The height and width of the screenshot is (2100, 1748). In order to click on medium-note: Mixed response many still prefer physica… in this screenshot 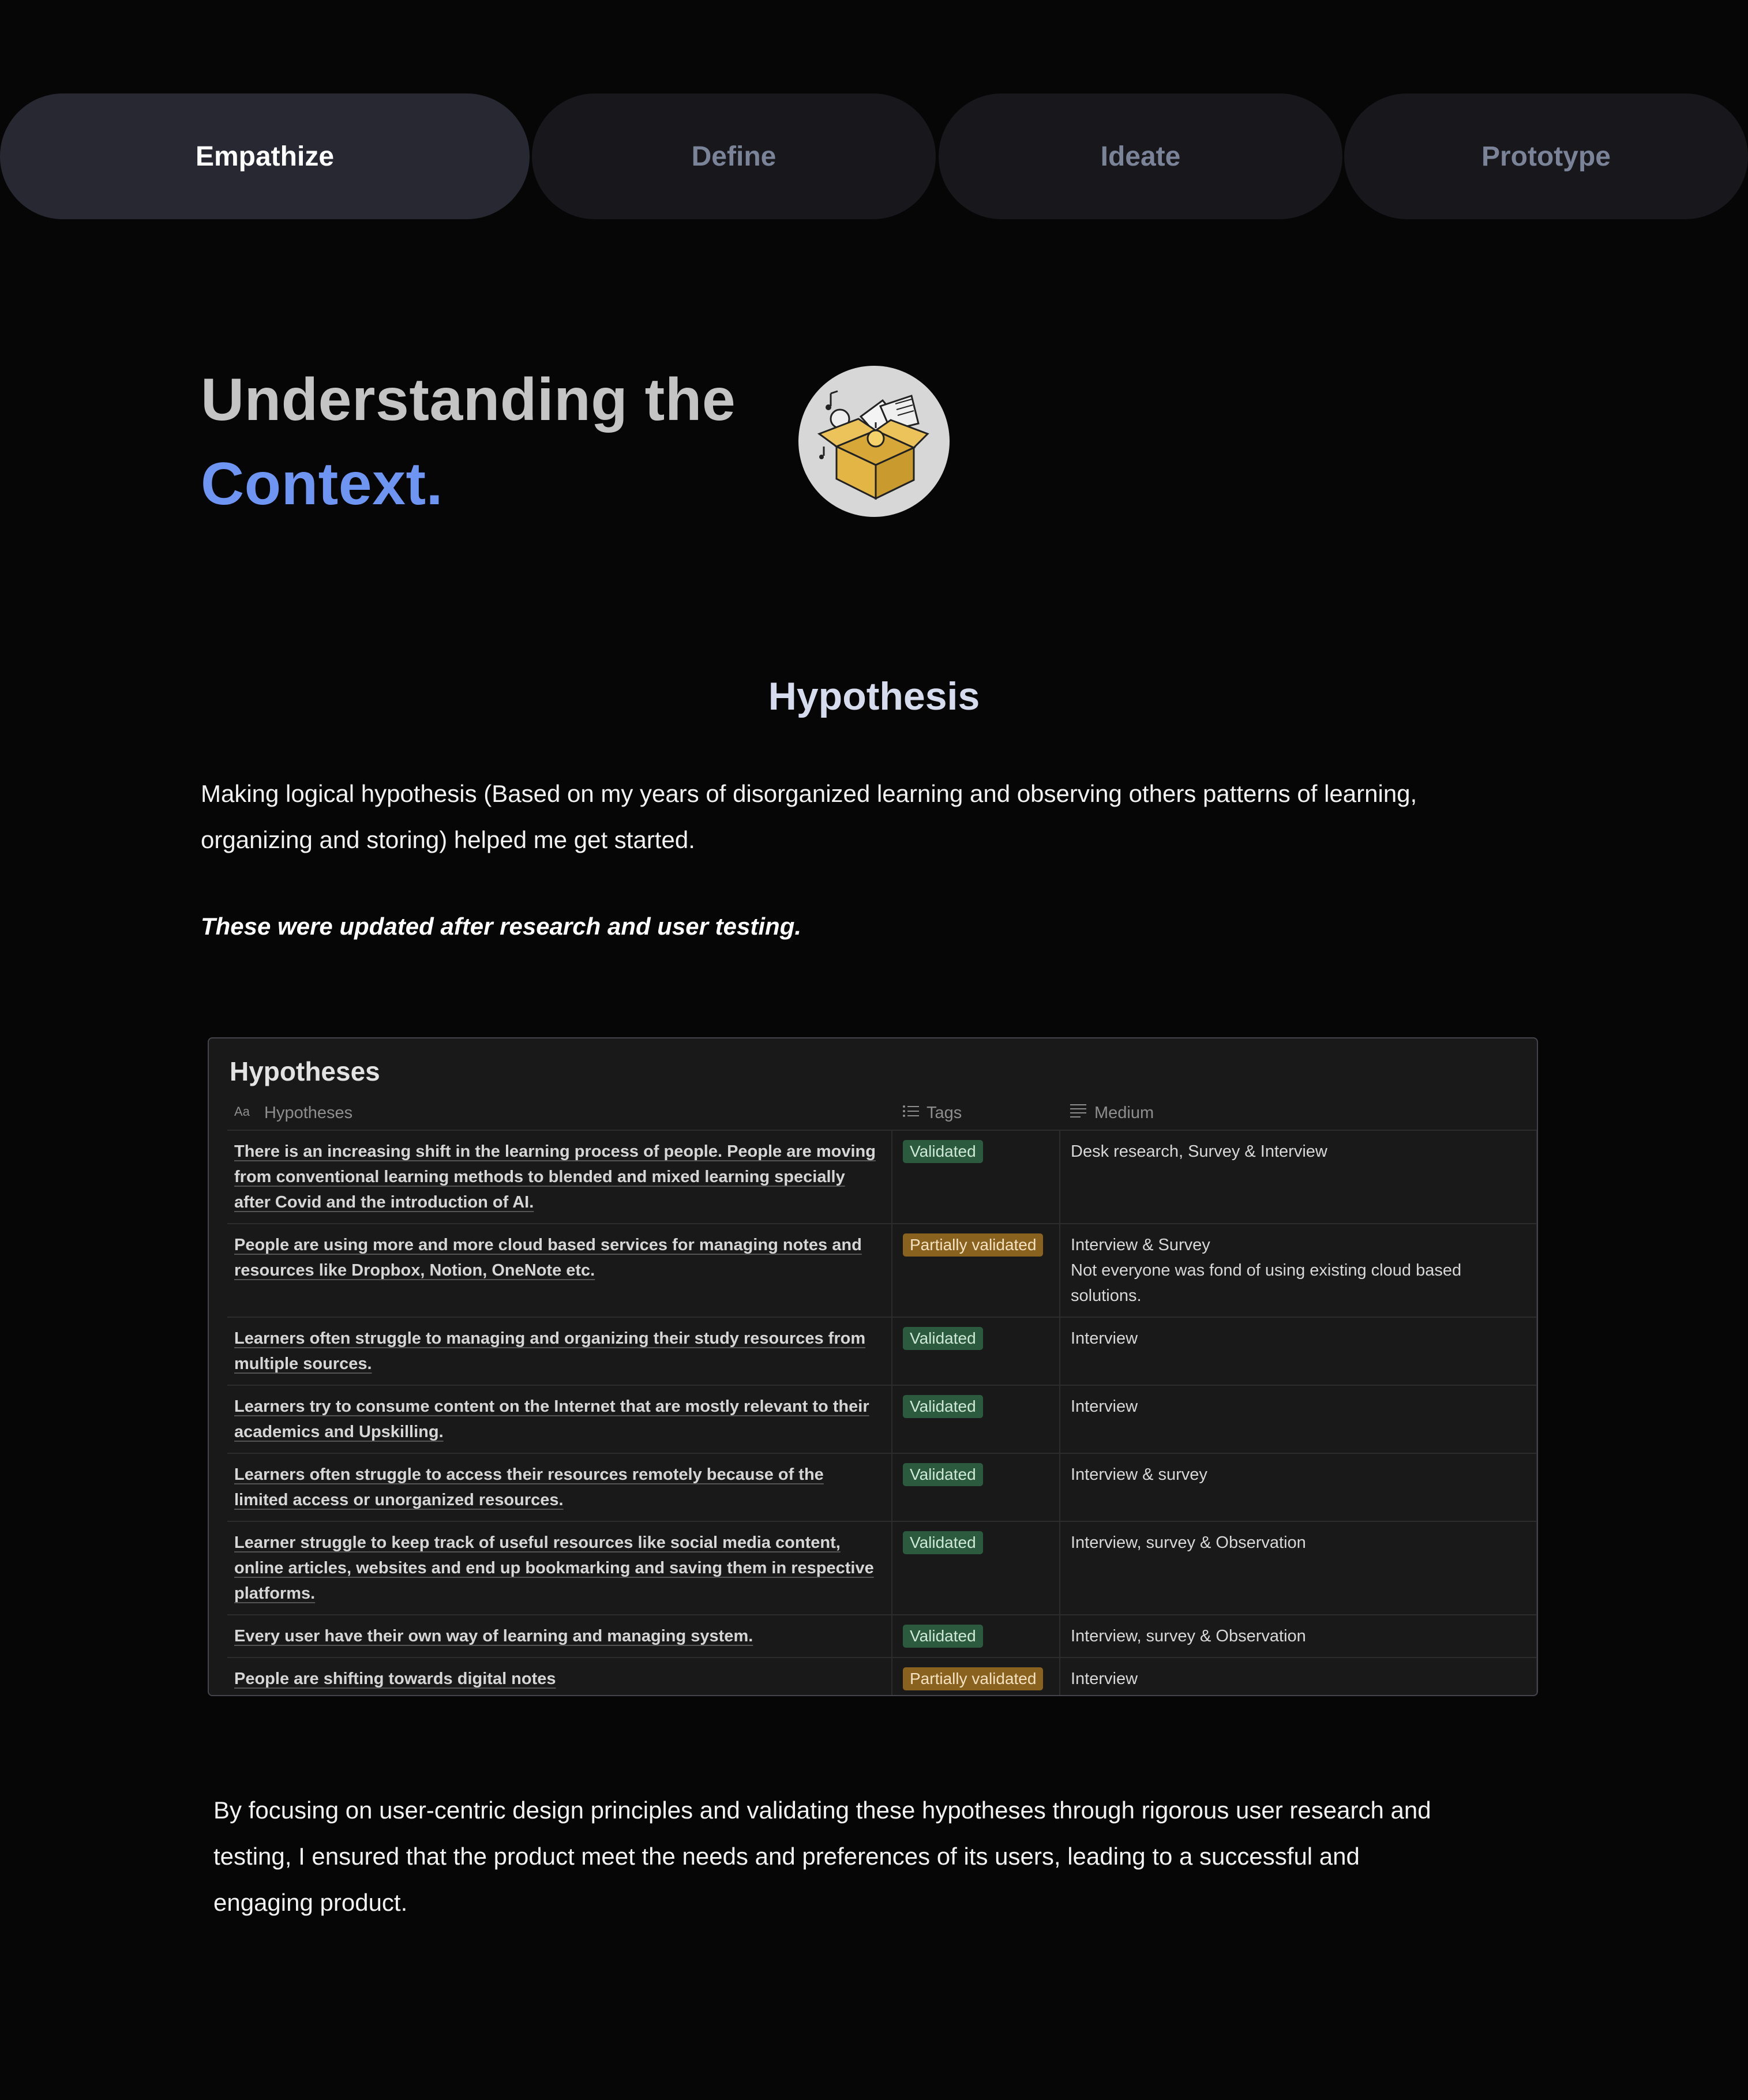, I will do `click(1298, 1693)`.